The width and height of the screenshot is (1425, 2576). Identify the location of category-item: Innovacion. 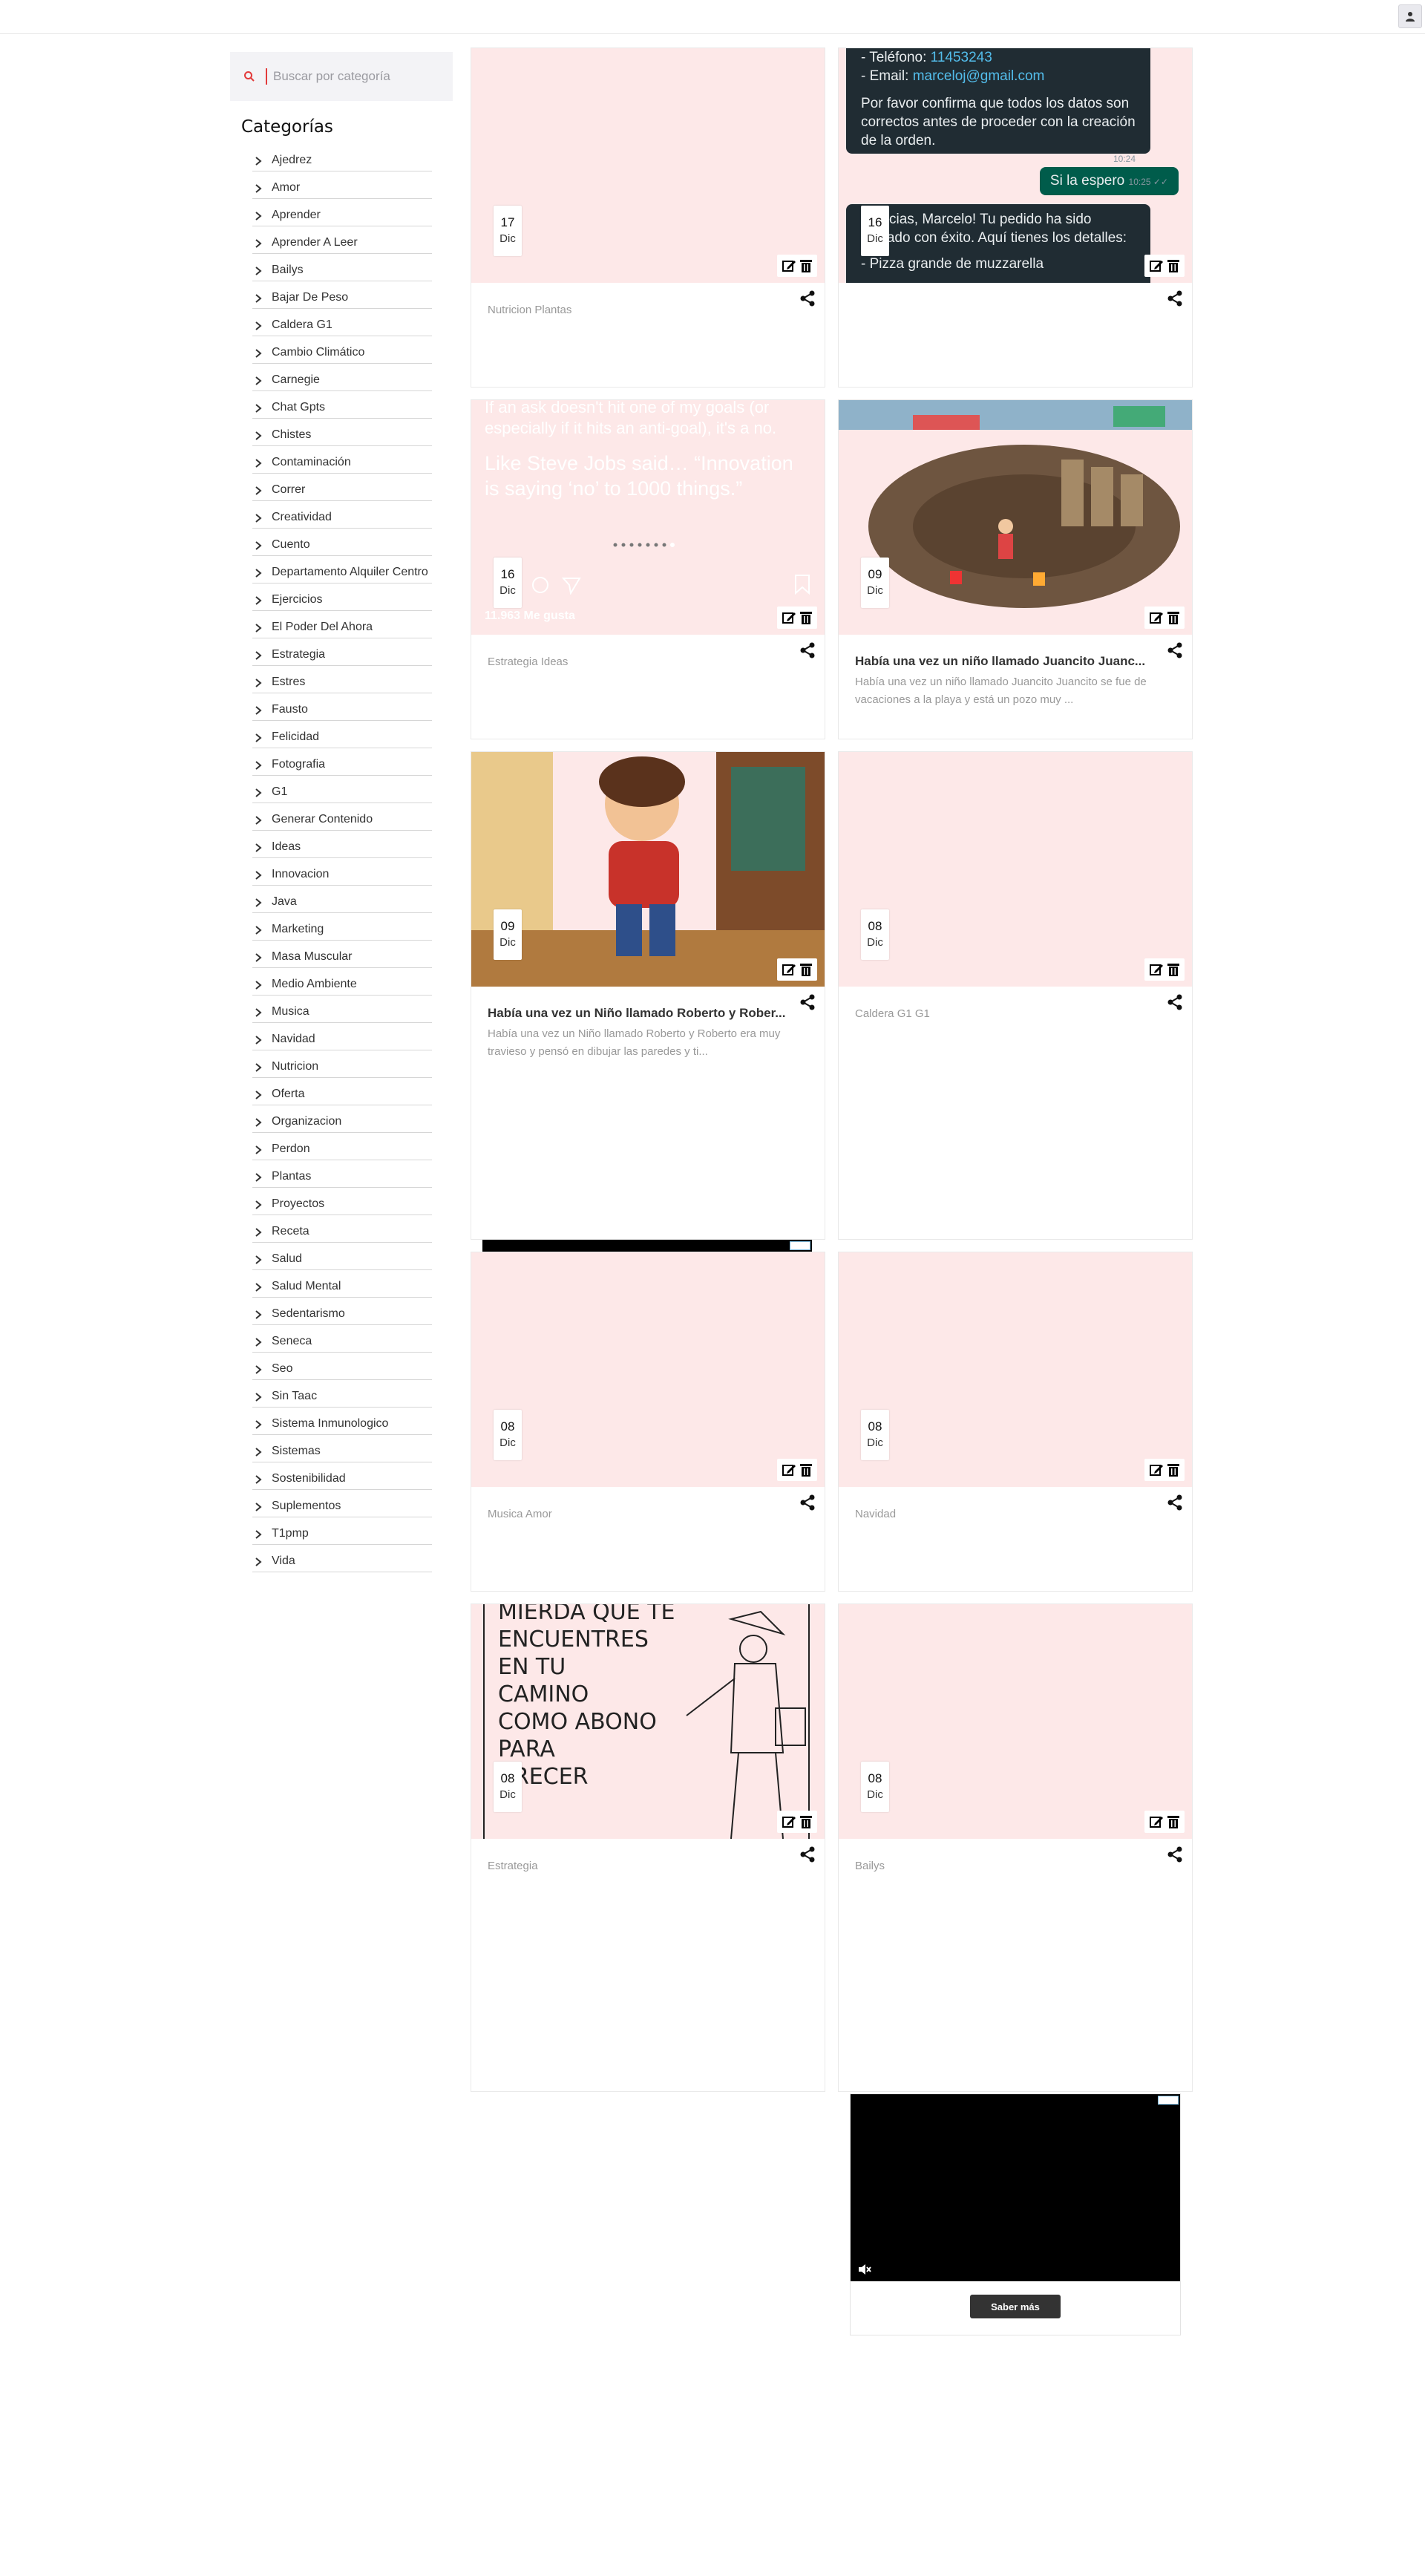
(342, 872).